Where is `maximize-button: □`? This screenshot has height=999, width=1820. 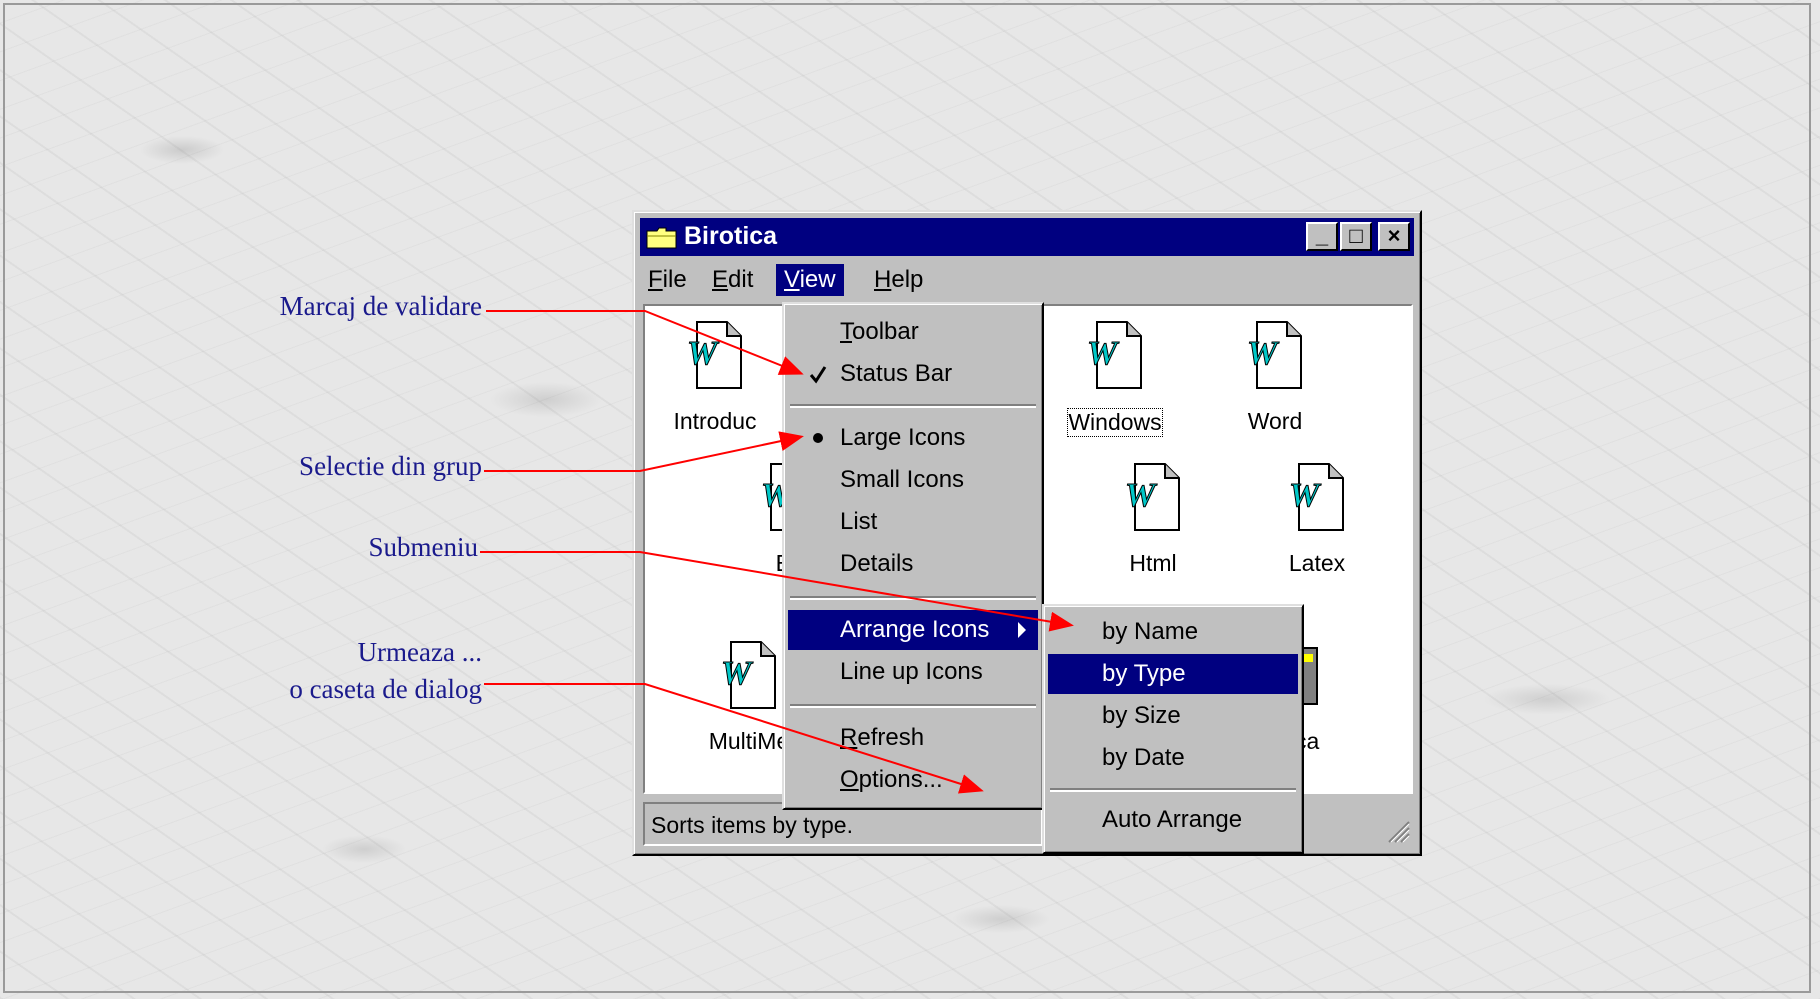 maximize-button: □ is located at coordinates (1356, 236).